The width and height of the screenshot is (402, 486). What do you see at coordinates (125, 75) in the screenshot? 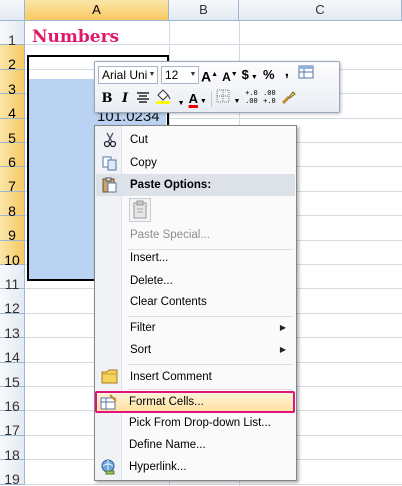
I see `font-name-value: Arial Uni` at bounding box center [125, 75].